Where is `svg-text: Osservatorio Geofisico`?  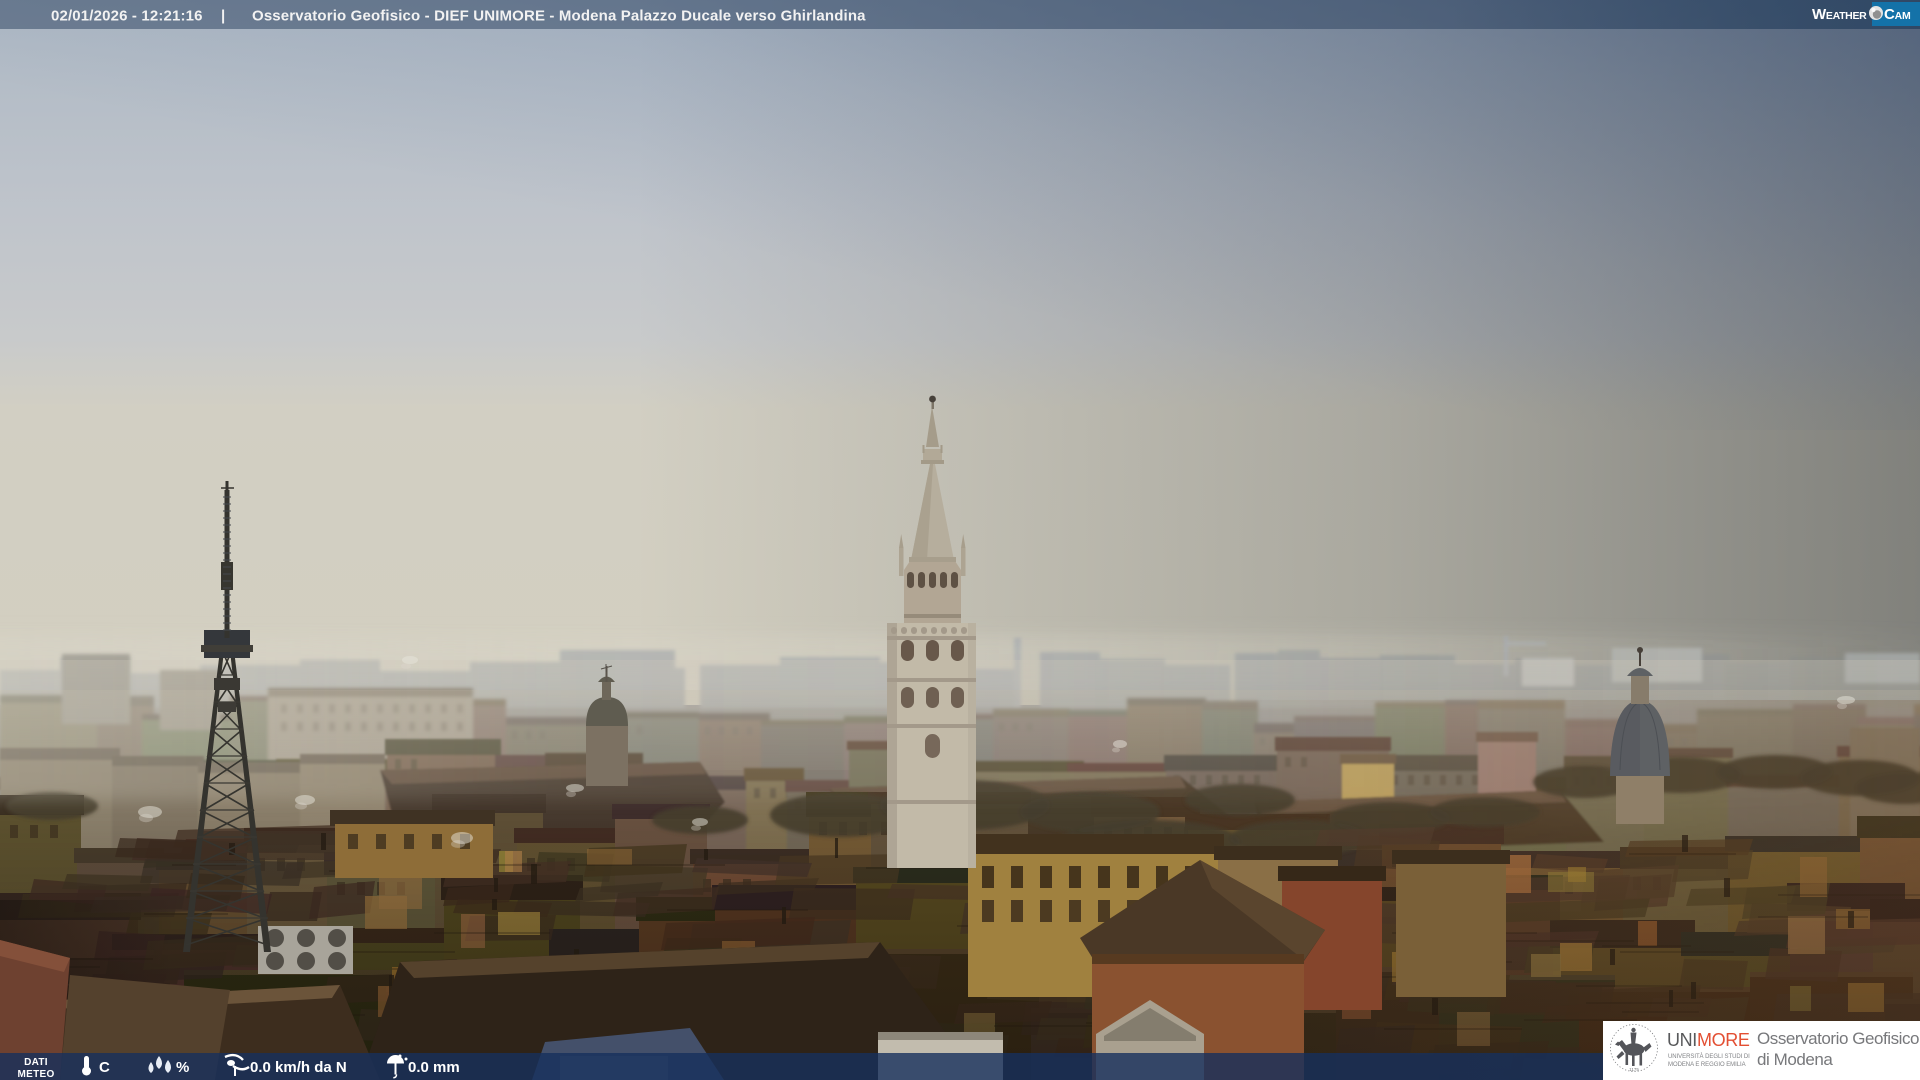 svg-text: Osservatorio Geofisico is located at coordinates (1838, 1038).